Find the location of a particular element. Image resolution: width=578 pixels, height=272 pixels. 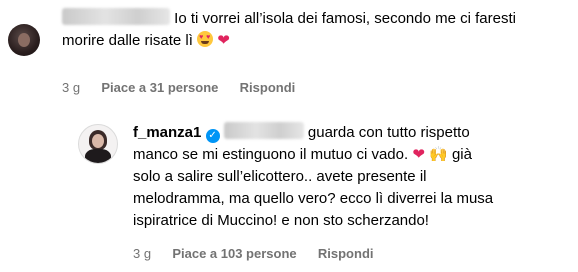

comment-2-time: 3 g is located at coordinates (142, 253).